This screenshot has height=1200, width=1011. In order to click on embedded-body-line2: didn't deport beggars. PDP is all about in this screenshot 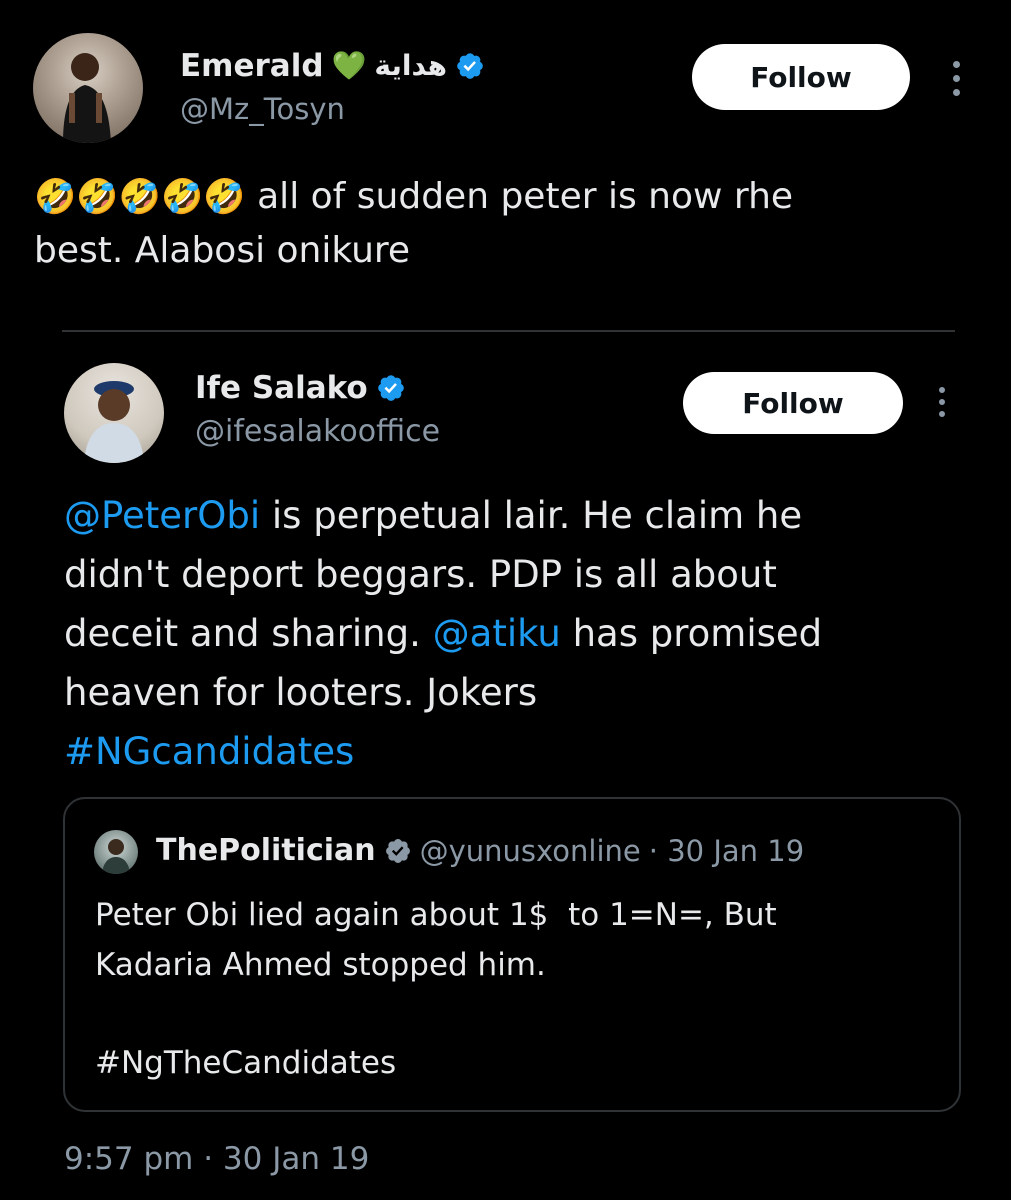, I will do `click(420, 574)`.